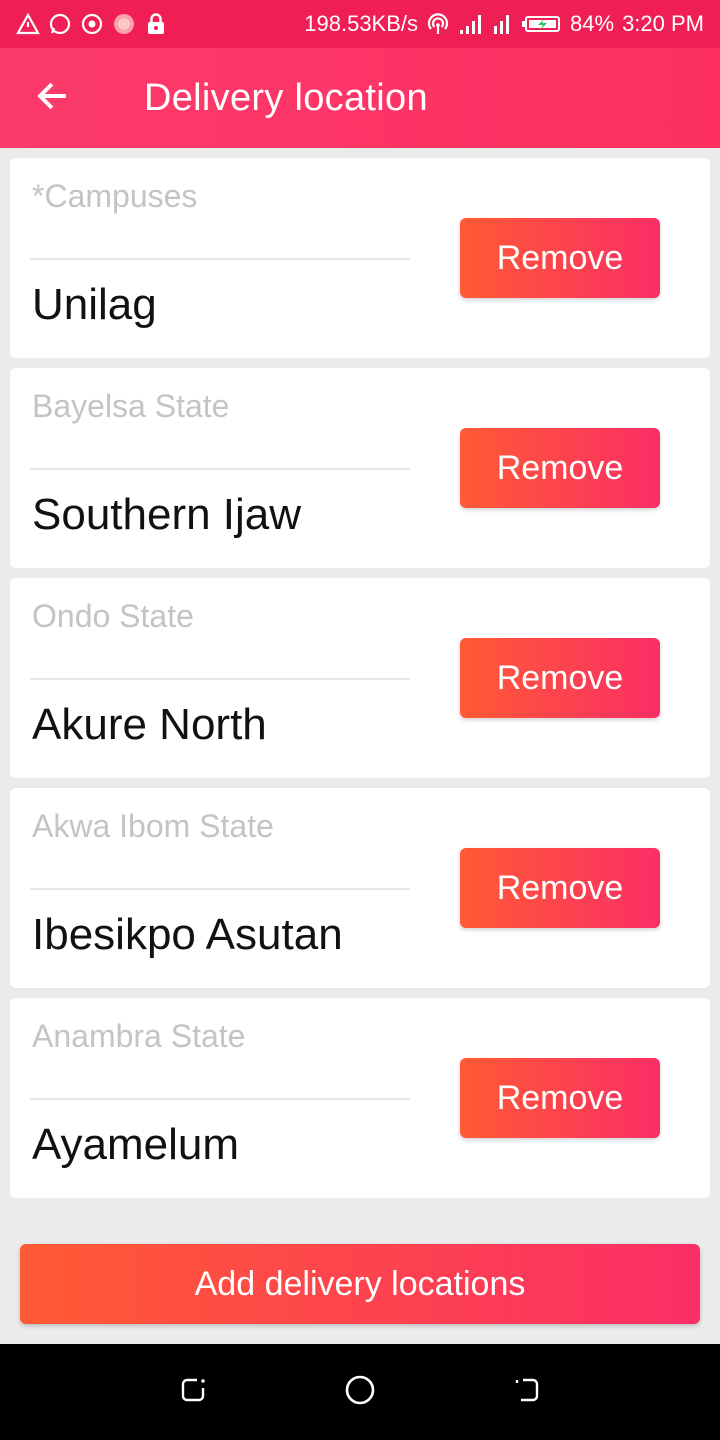 This screenshot has height=1440, width=720. I want to click on recent-apps-button, so click(193, 1392).